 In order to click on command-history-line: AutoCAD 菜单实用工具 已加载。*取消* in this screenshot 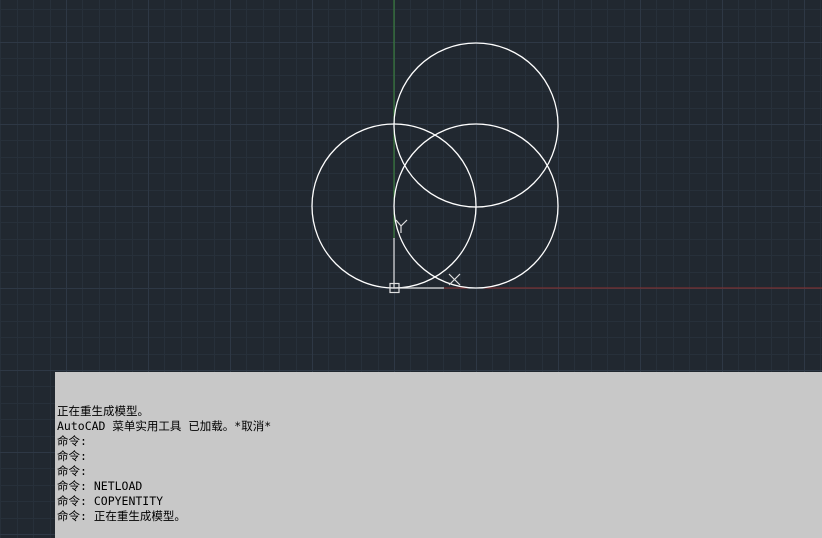, I will do `click(164, 426)`.